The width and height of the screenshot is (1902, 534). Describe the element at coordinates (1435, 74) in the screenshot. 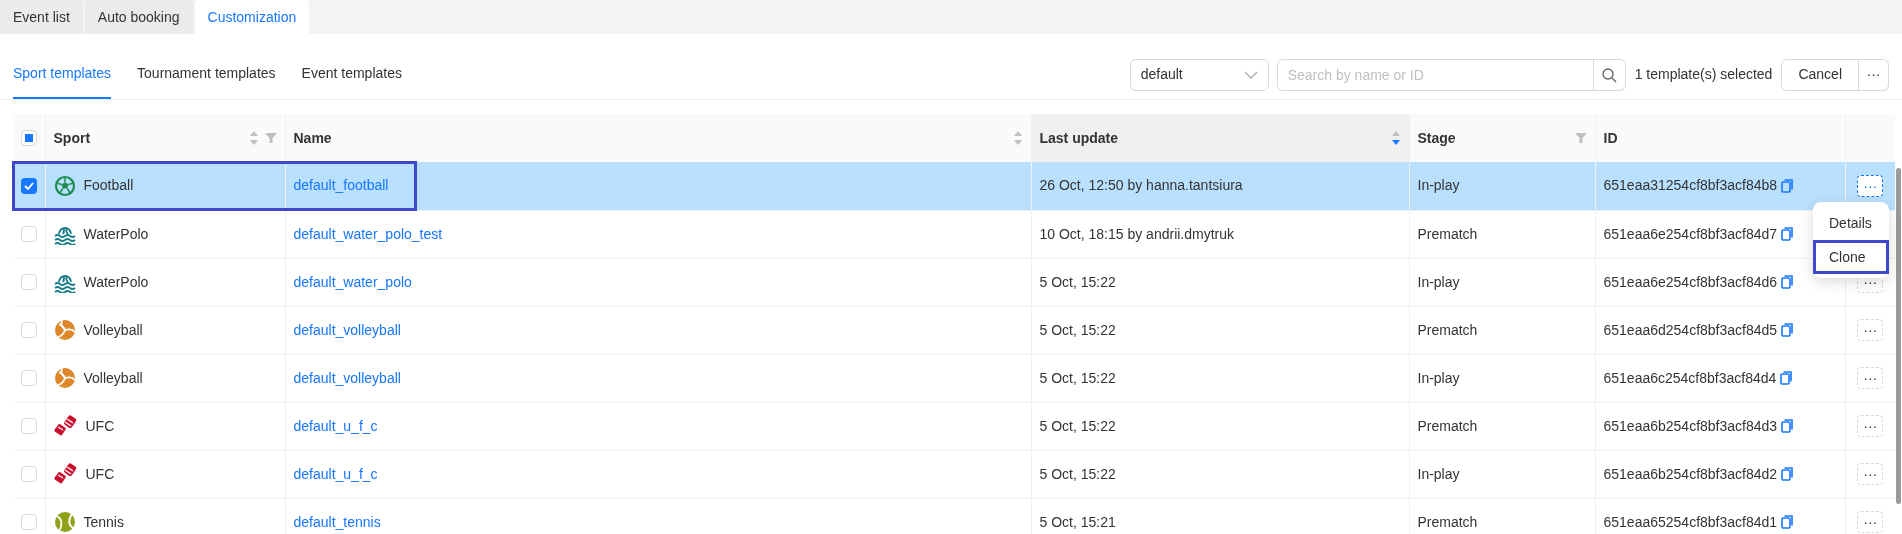

I see `search-field: Search by name or ID` at that location.